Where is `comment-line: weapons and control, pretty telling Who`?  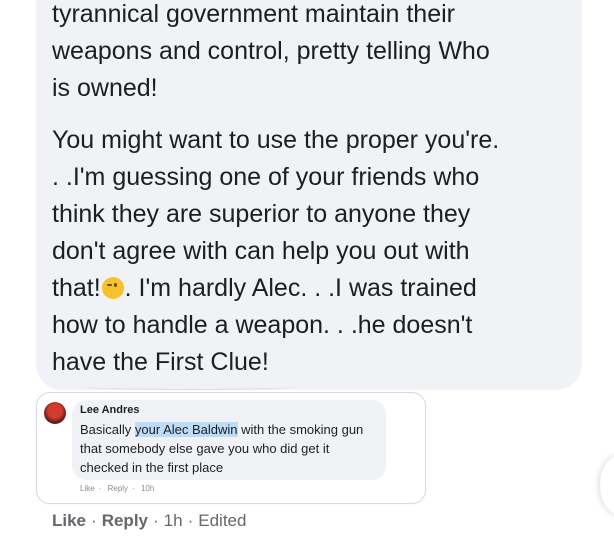
comment-line: weapons and control, pretty telling Who is located at coordinates (271, 51).